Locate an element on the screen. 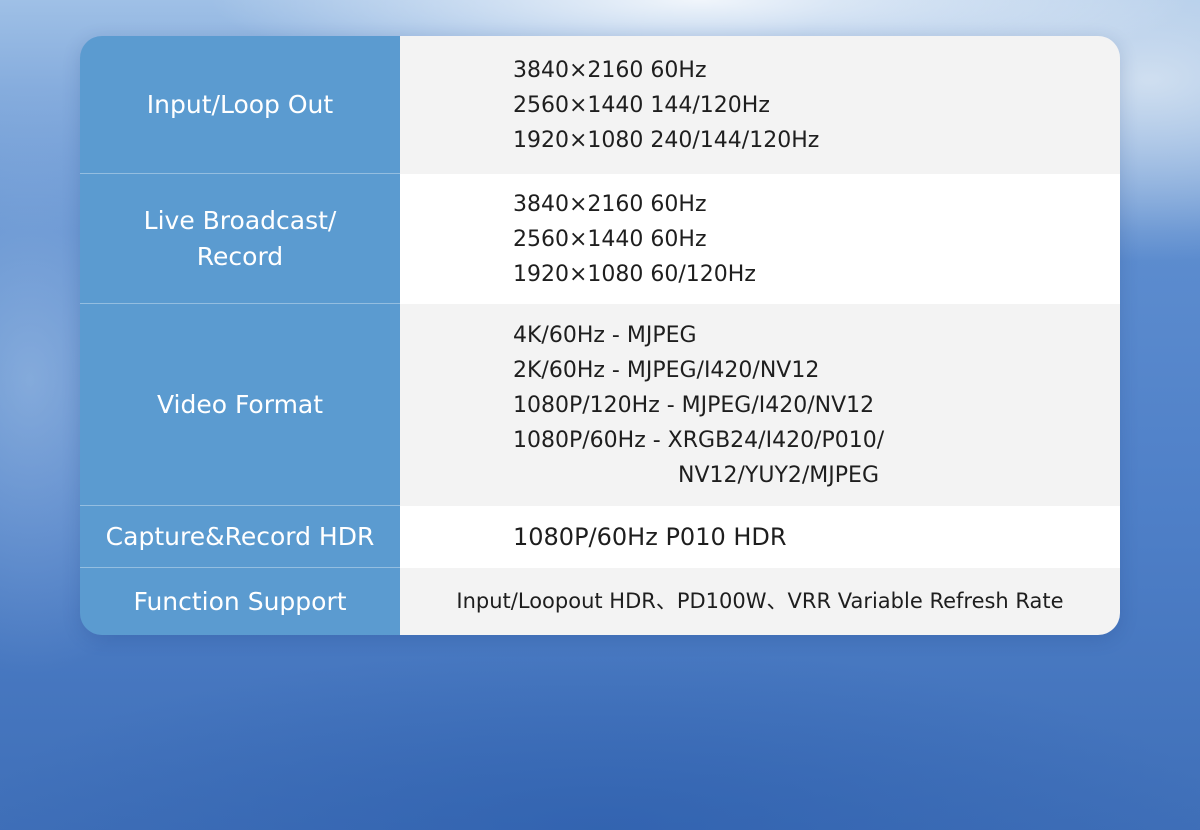 The height and width of the screenshot is (830, 1200). format-line: 1080P/60Hz - XRGB24/I420/P010/ is located at coordinates (699, 440).